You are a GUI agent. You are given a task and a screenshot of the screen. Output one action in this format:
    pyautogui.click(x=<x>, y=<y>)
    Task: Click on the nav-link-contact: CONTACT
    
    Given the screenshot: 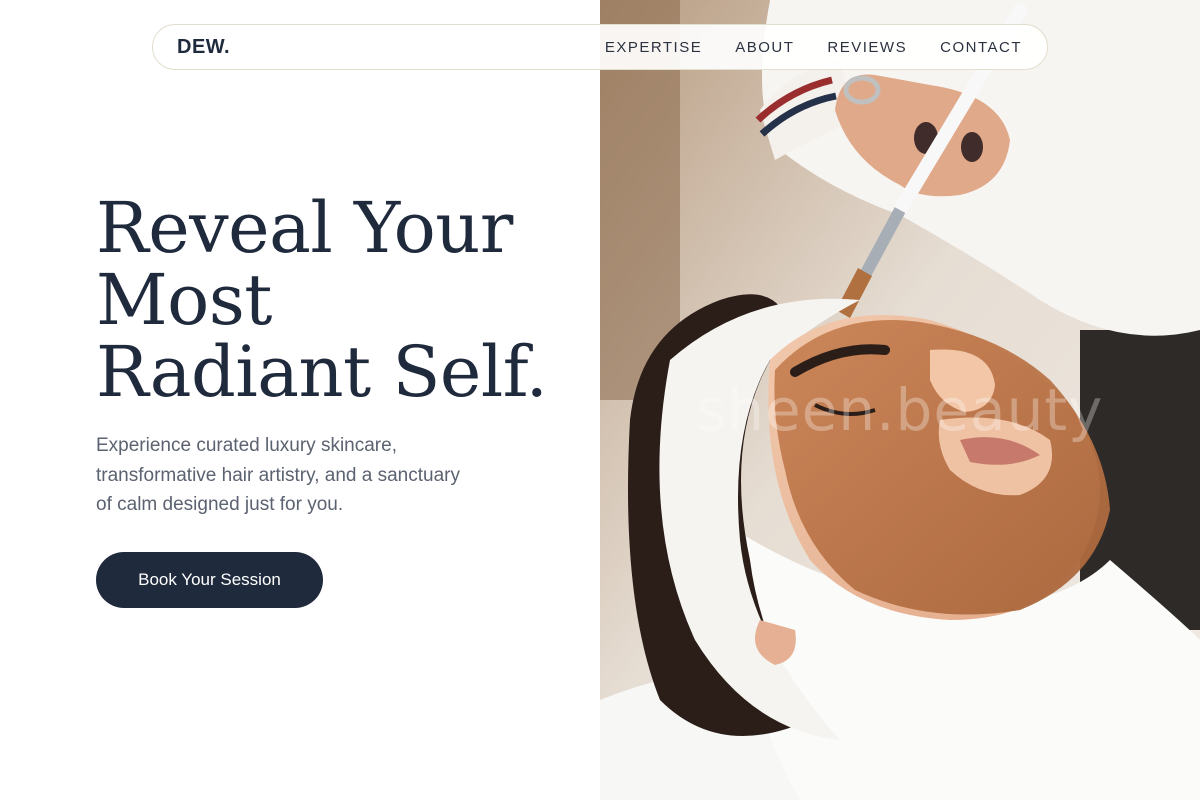 What is the action you would take?
    pyautogui.click(x=981, y=47)
    